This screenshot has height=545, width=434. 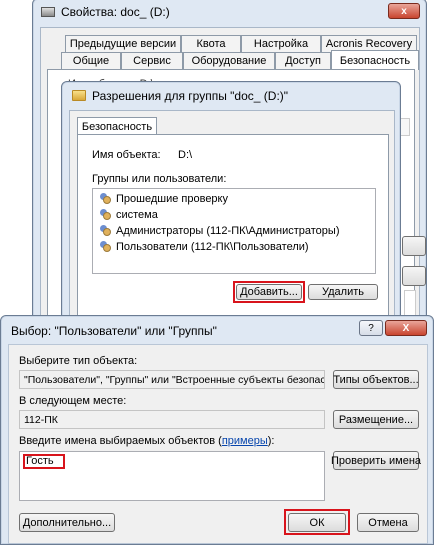 What do you see at coordinates (303, 60) in the screenshot?
I see `tab-sharing: Доступ` at bounding box center [303, 60].